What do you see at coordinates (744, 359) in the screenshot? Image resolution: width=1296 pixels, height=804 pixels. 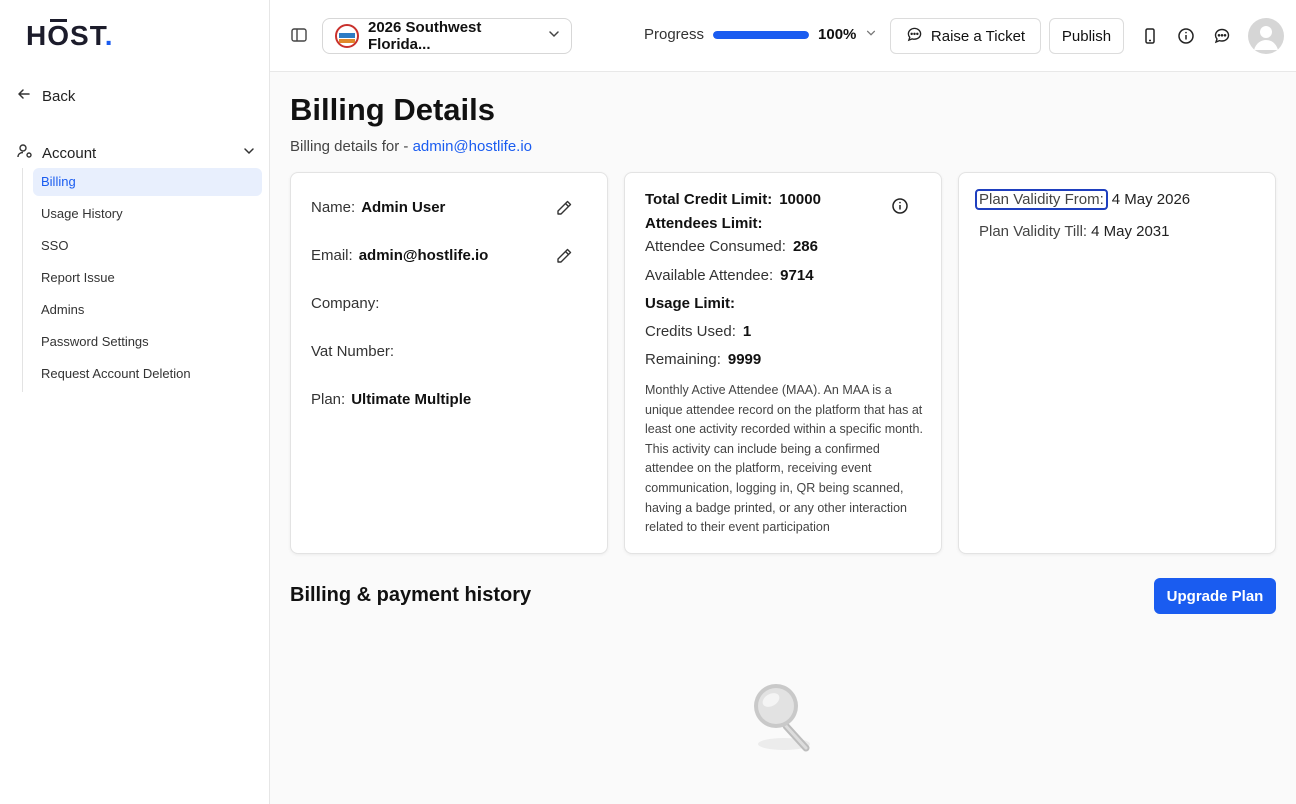 I see `remaining-value: 9999` at bounding box center [744, 359].